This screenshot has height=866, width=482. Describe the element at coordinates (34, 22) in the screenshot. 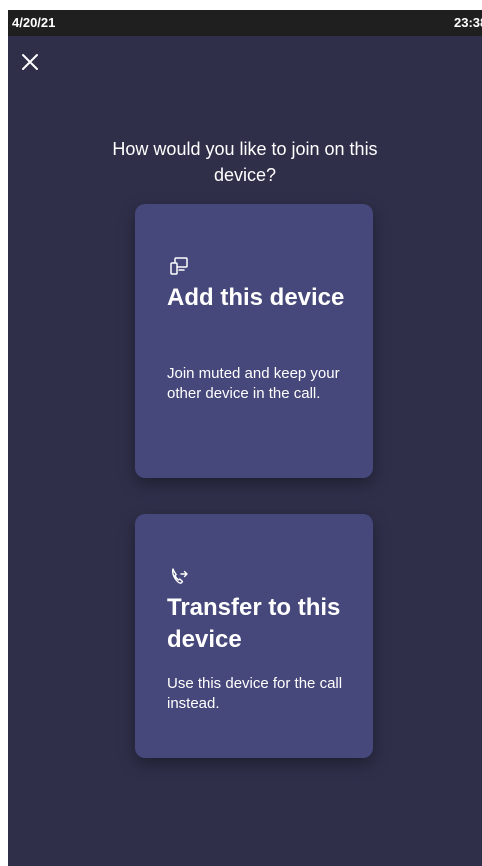

I see `status-date: 4/20/21` at that location.